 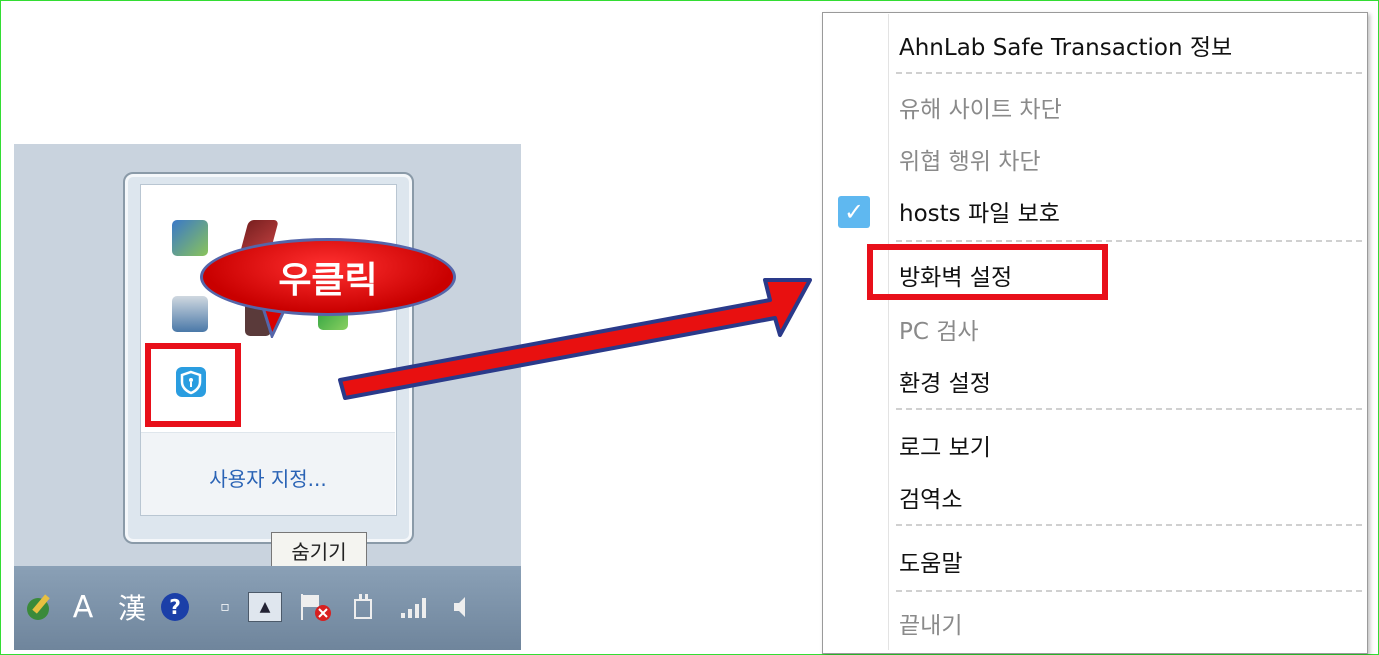 I want to click on menu-gutter, so click(x=888, y=332).